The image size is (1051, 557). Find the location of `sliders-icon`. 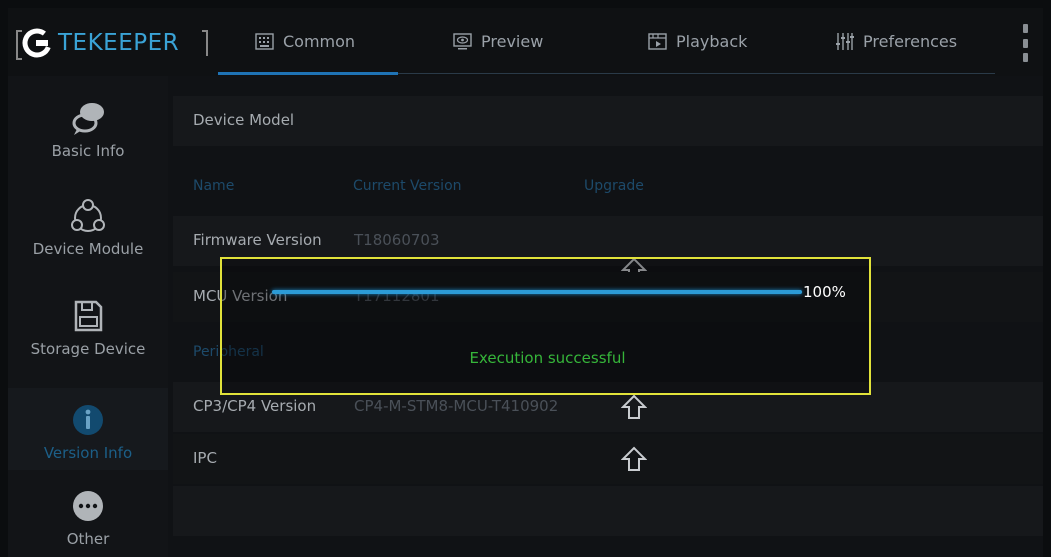

sliders-icon is located at coordinates (845, 41).